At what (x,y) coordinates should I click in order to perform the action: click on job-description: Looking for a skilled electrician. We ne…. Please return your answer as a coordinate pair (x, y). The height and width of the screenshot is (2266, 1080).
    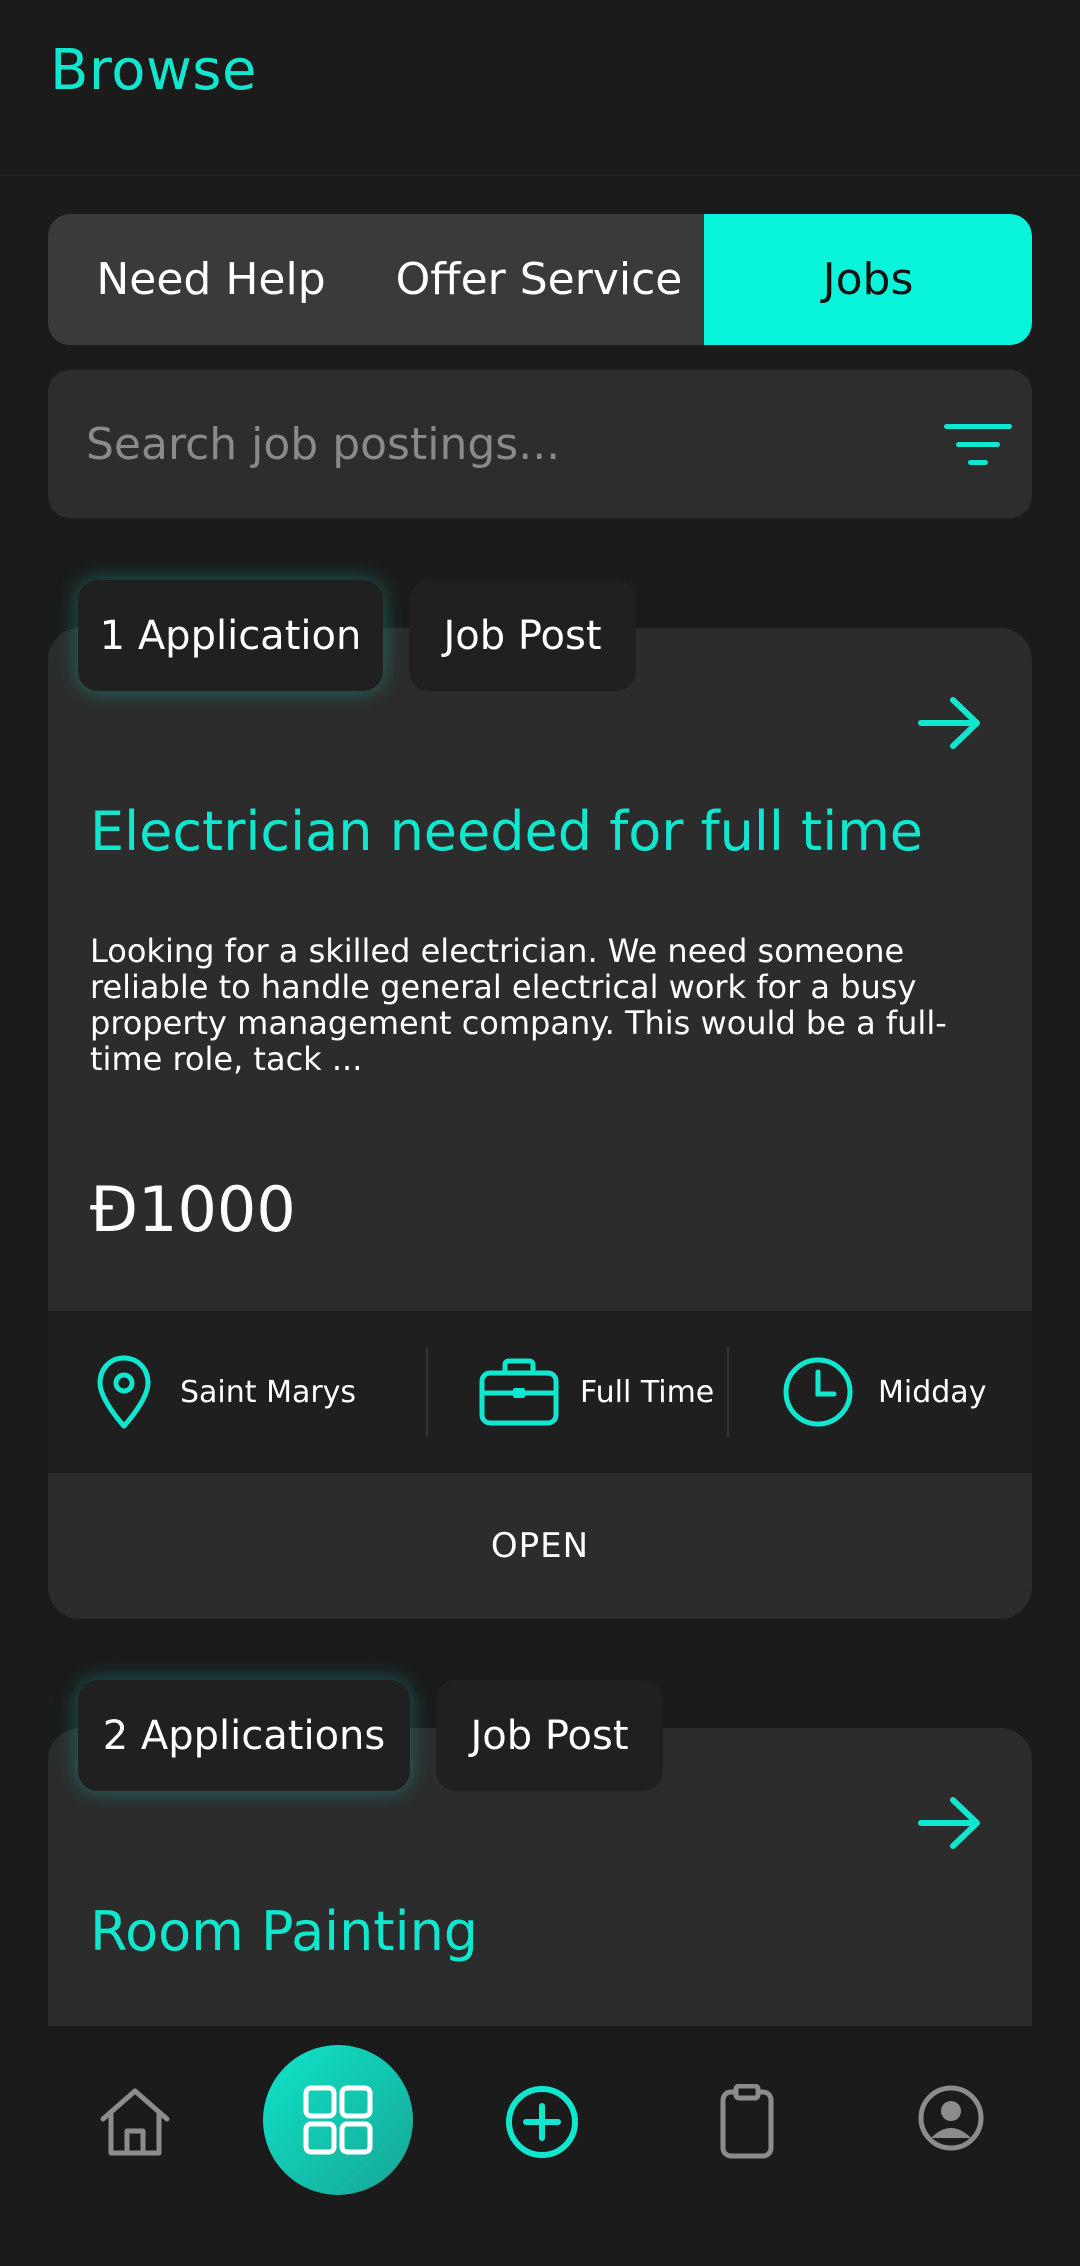
    Looking at the image, I should click on (518, 1005).